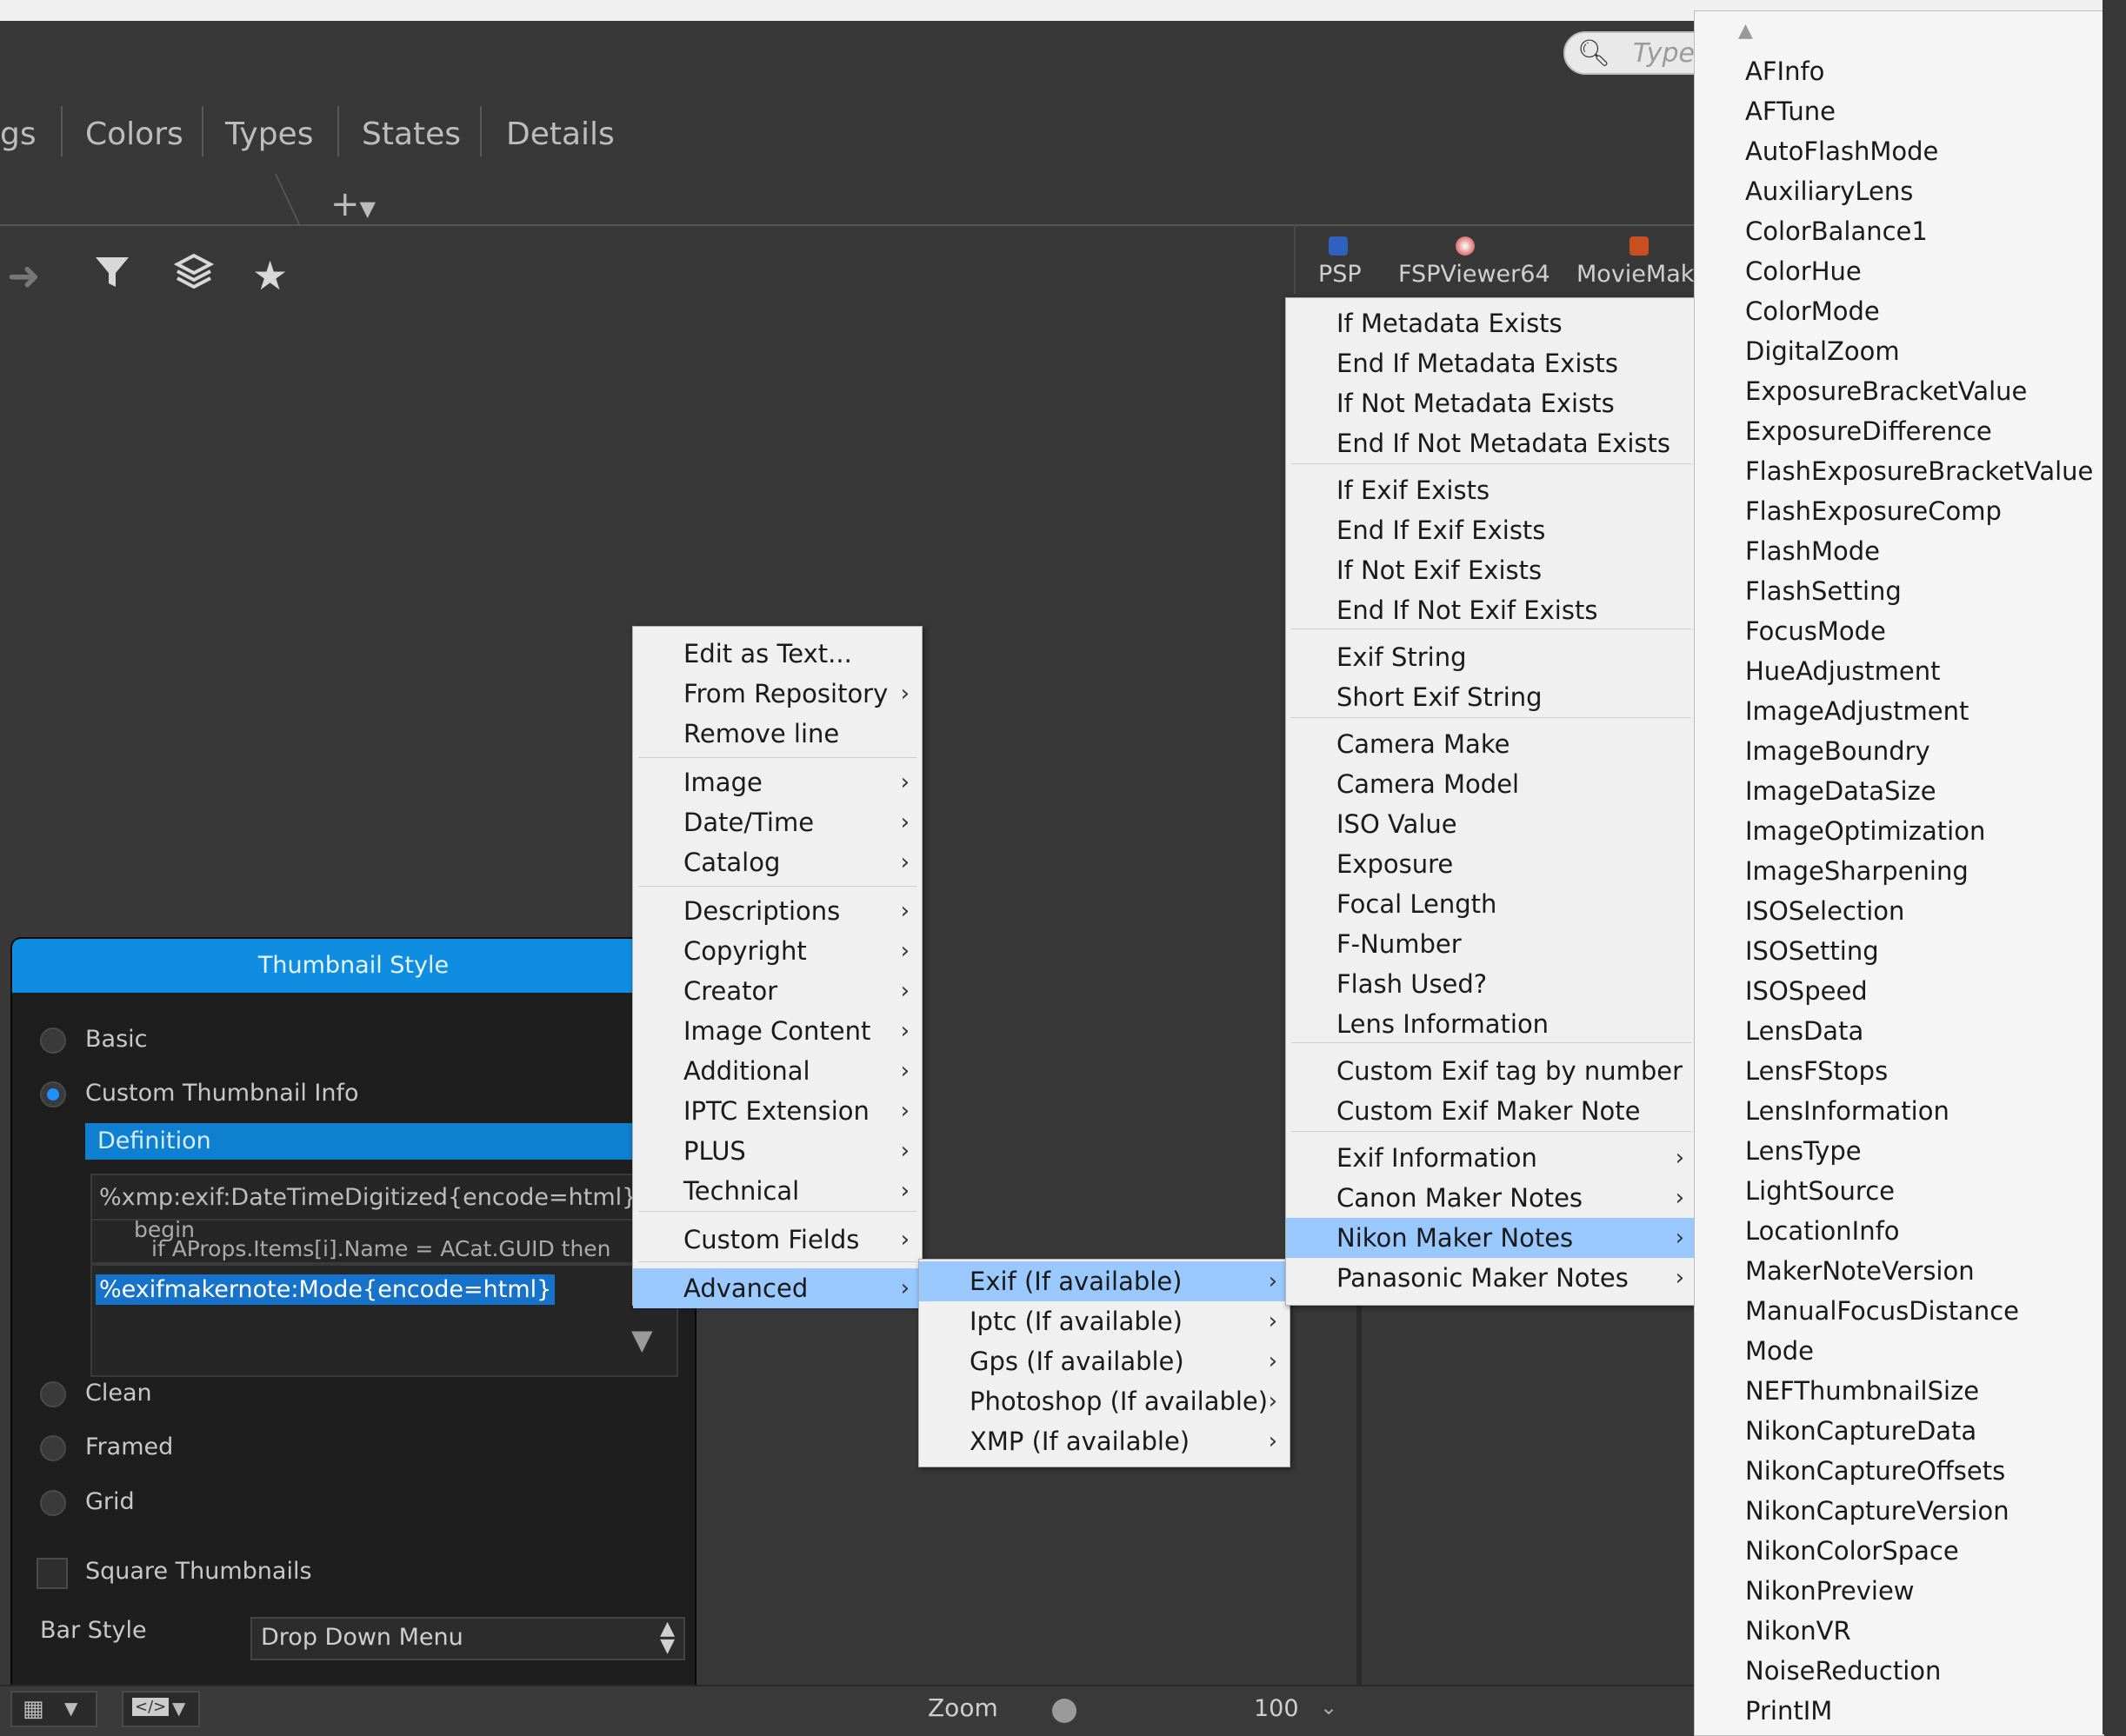  I want to click on menu-item-if-not-exif-exists: If Not Exif Exists, so click(1491, 570).